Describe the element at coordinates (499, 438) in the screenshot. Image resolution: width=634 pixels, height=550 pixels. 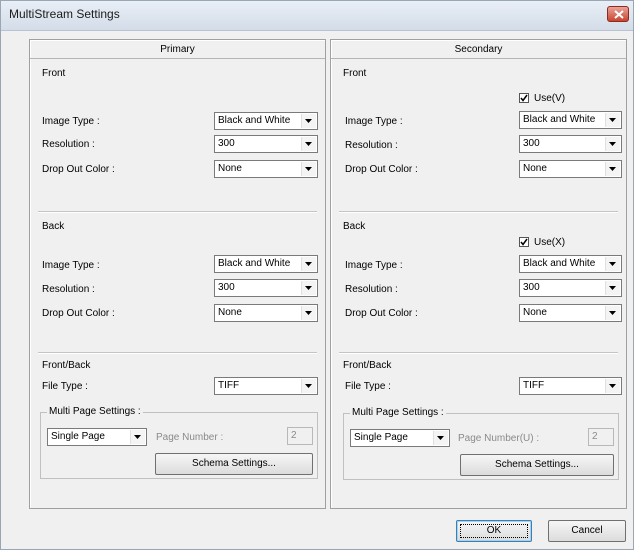
I see `page-number-label: Page Number(U) :` at that location.